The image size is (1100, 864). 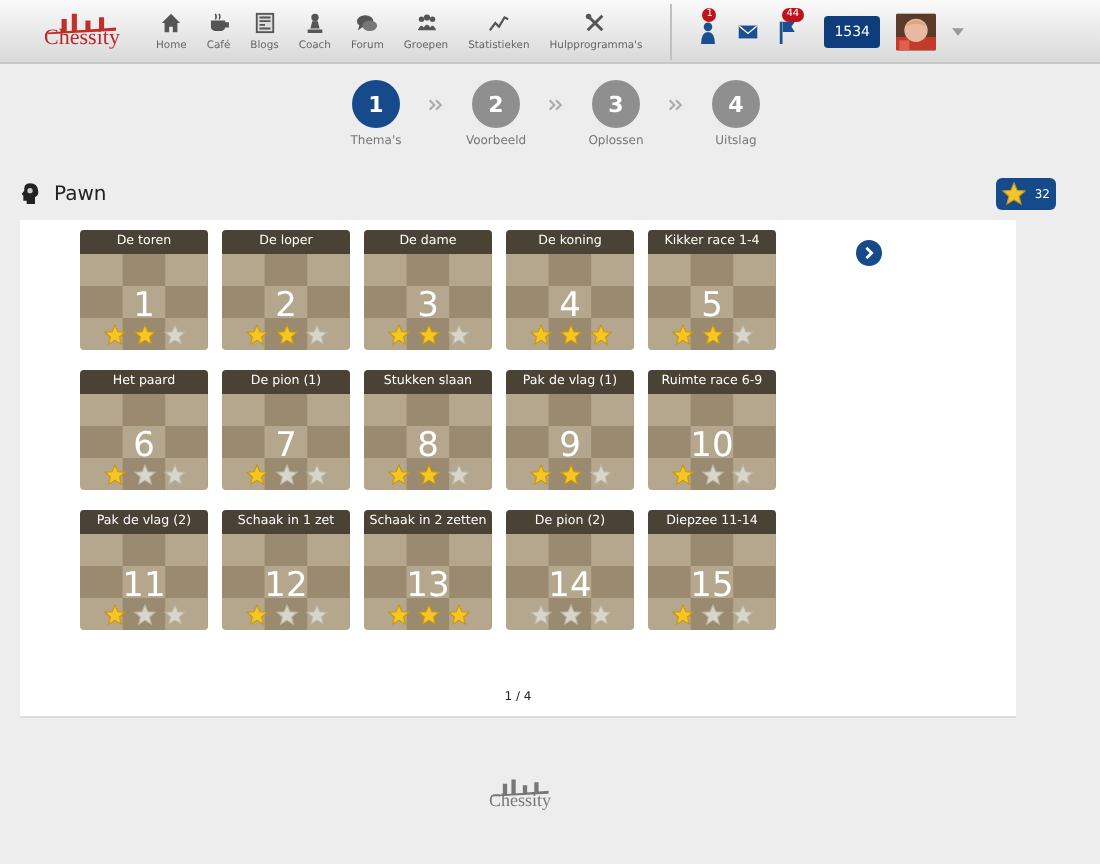 What do you see at coordinates (426, 22) in the screenshot?
I see `people-icon` at bounding box center [426, 22].